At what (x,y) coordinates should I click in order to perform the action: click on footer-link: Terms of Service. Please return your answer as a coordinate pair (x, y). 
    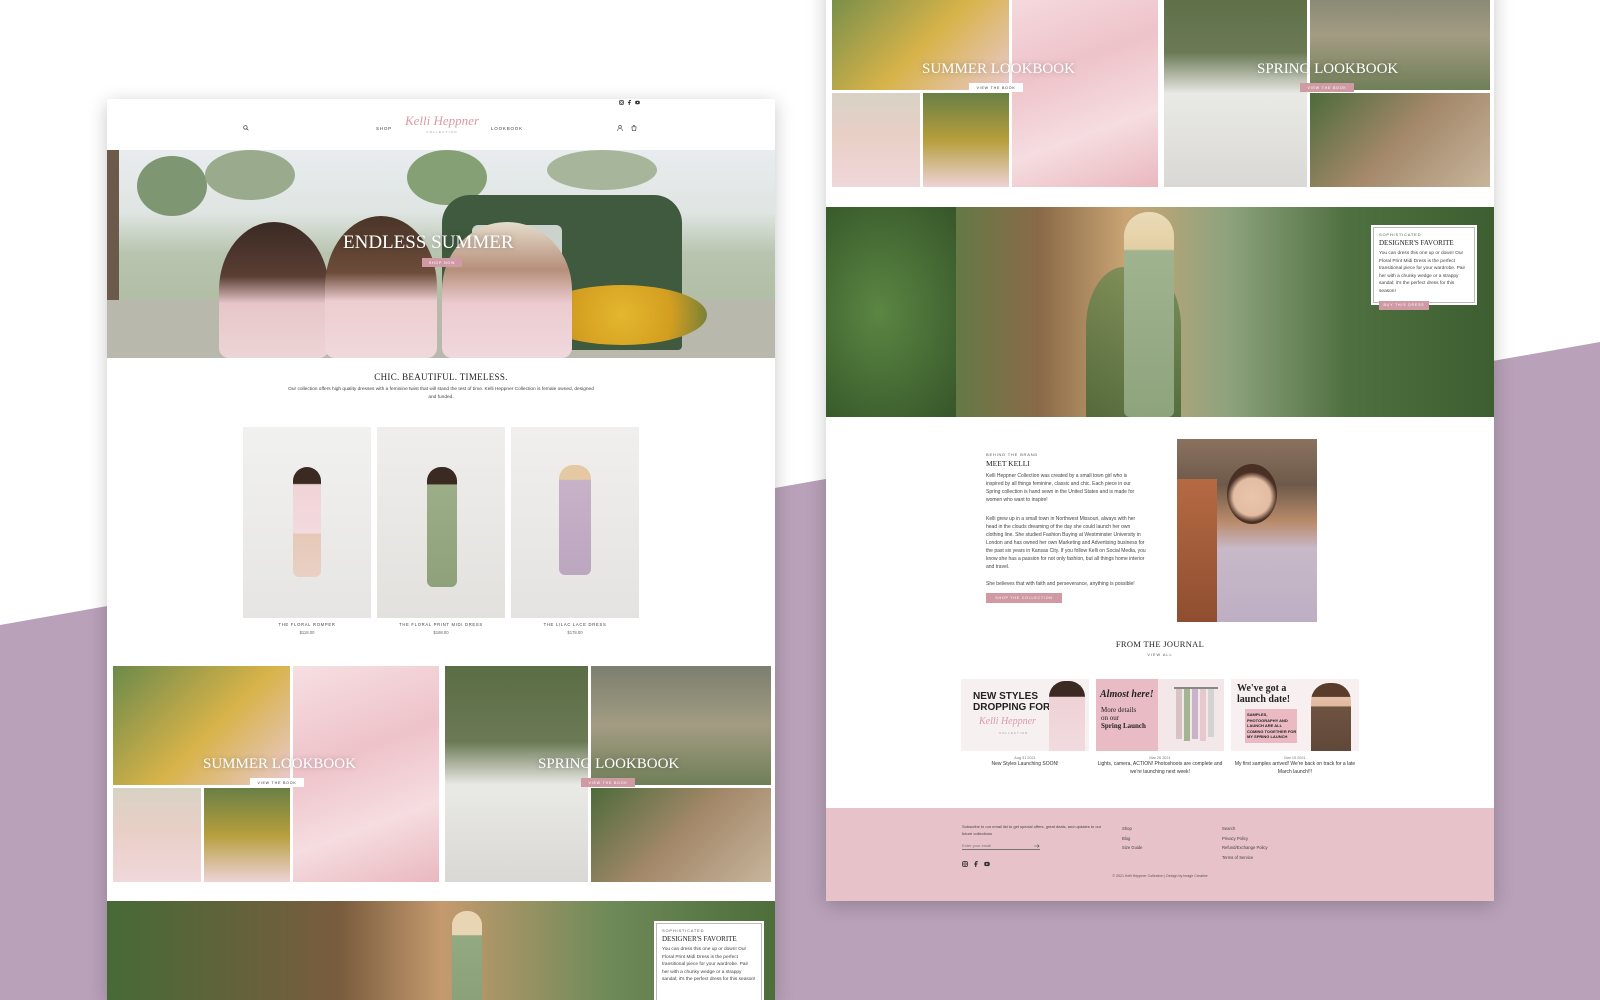
    Looking at the image, I should click on (1245, 858).